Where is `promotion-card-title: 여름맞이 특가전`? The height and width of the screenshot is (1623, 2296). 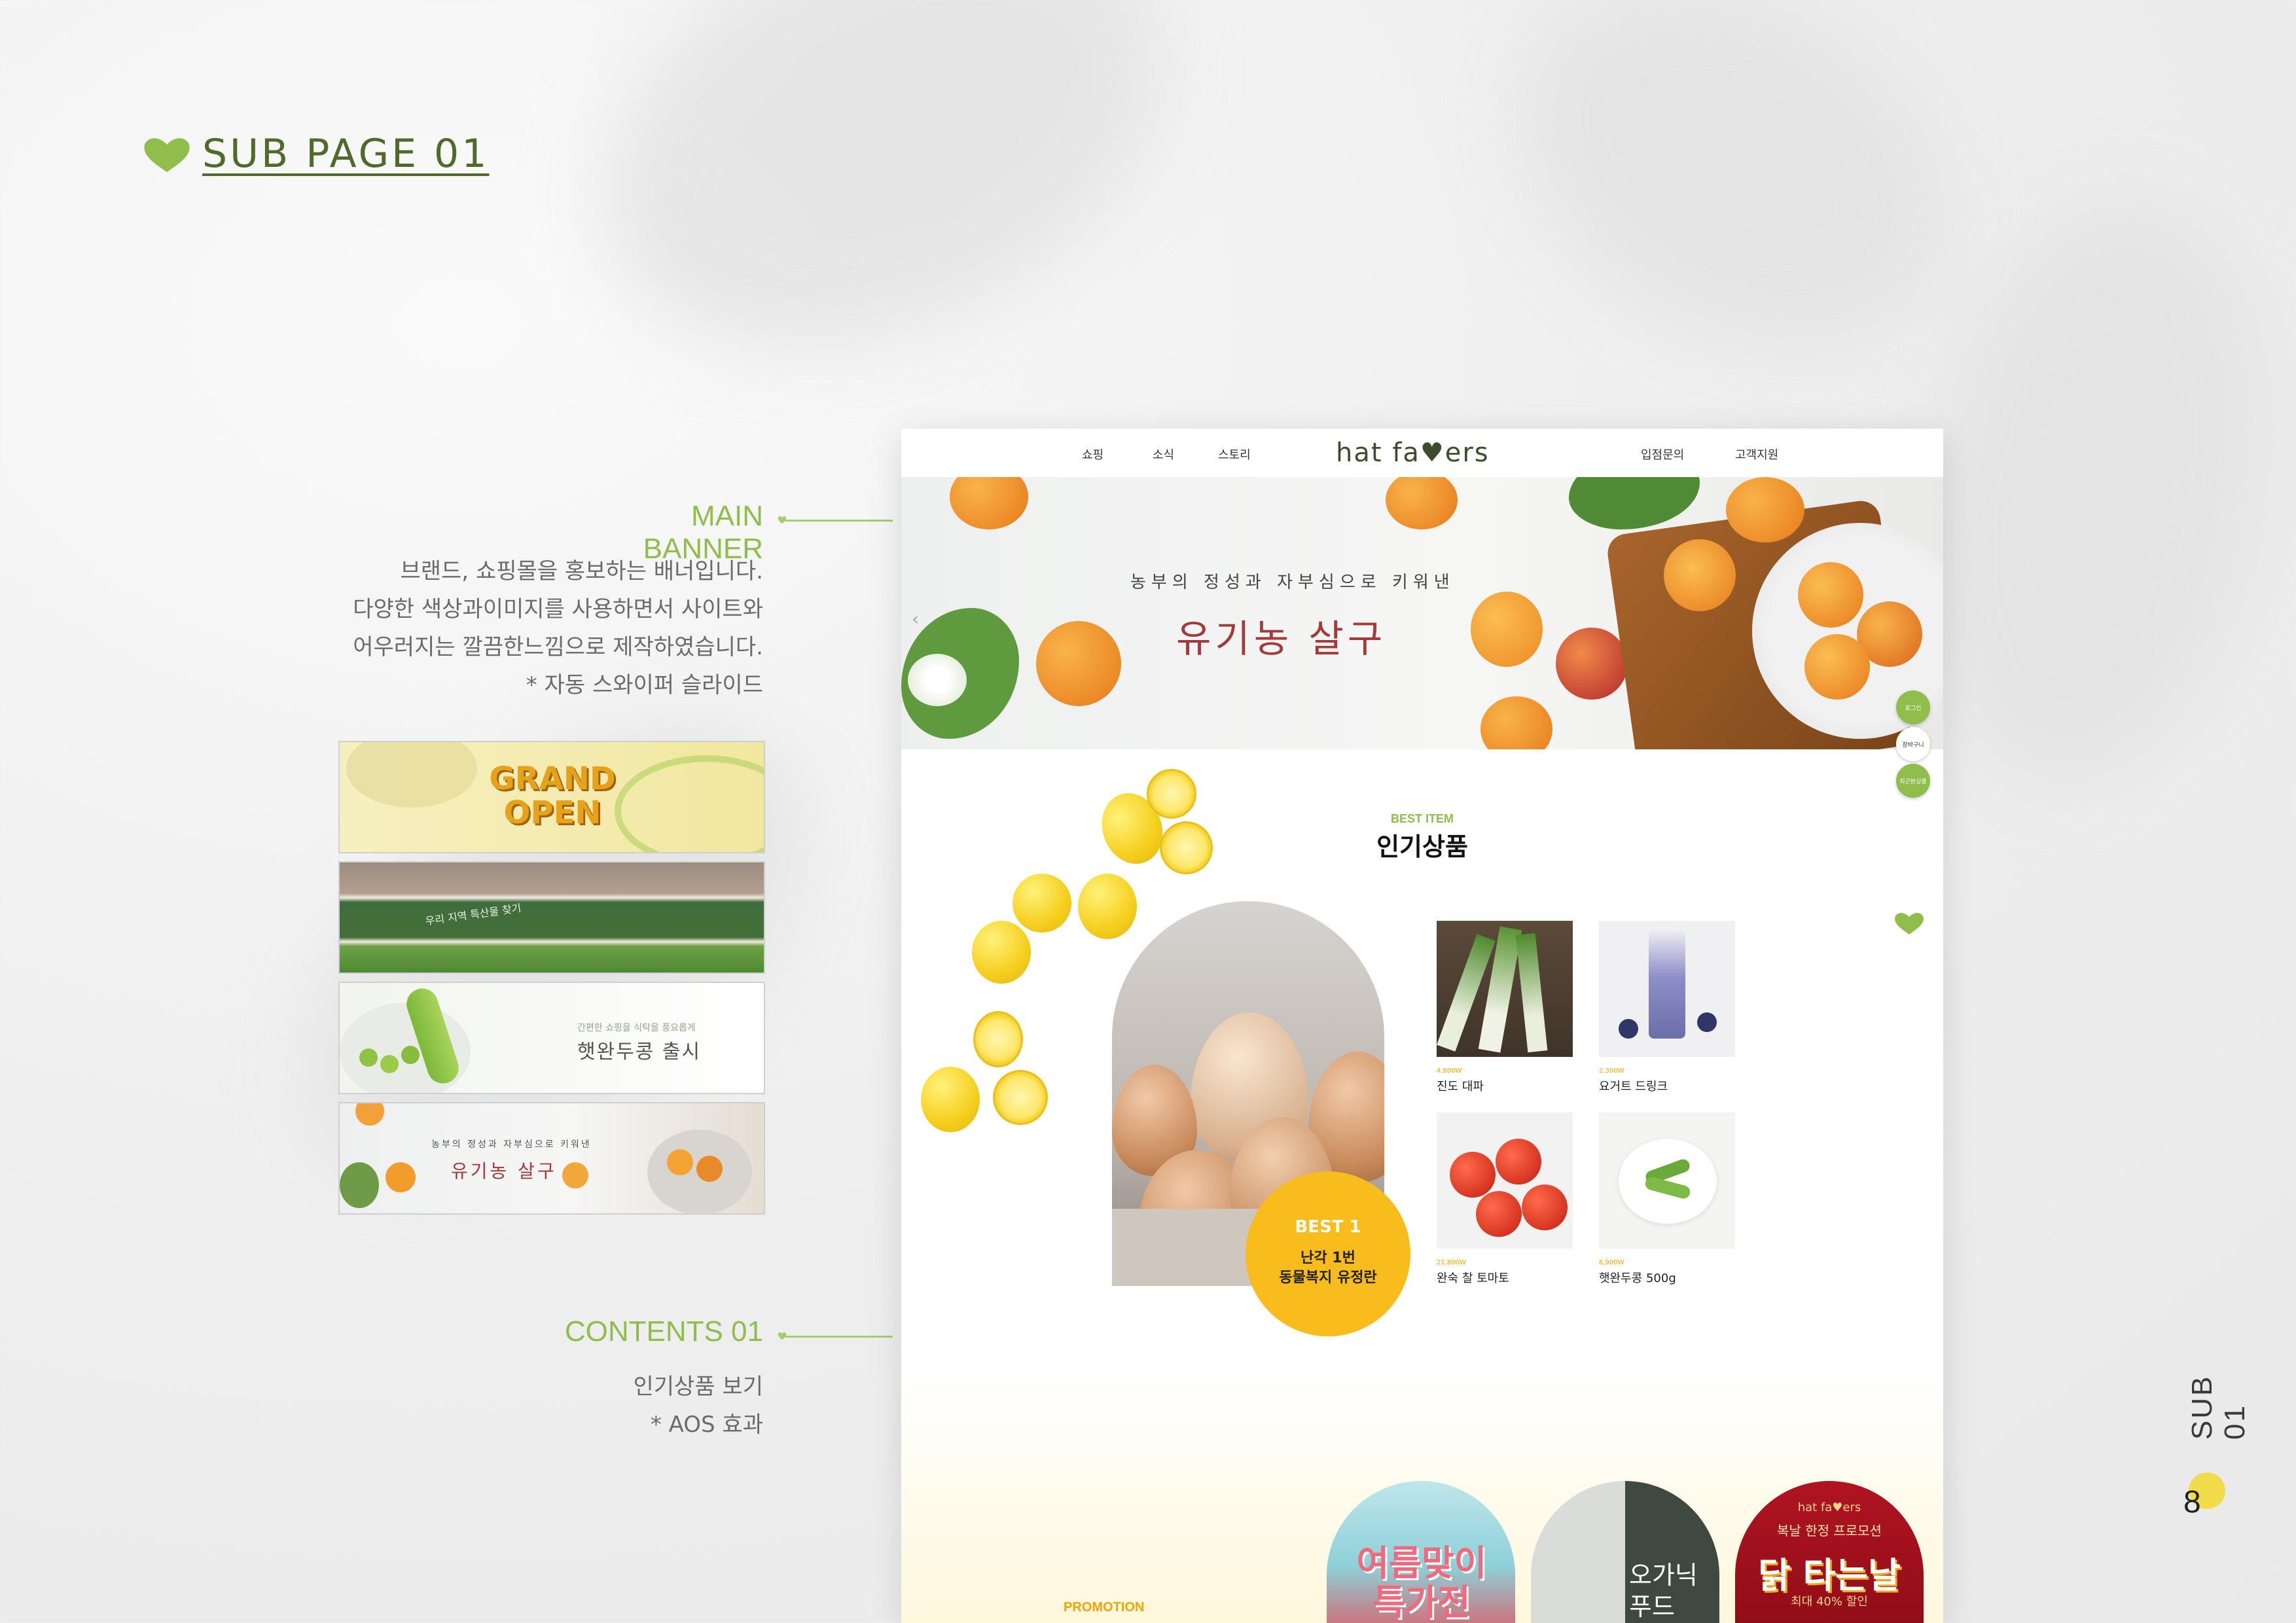
promotion-card-title: 여름맞이 특가전 is located at coordinates (1421, 1583).